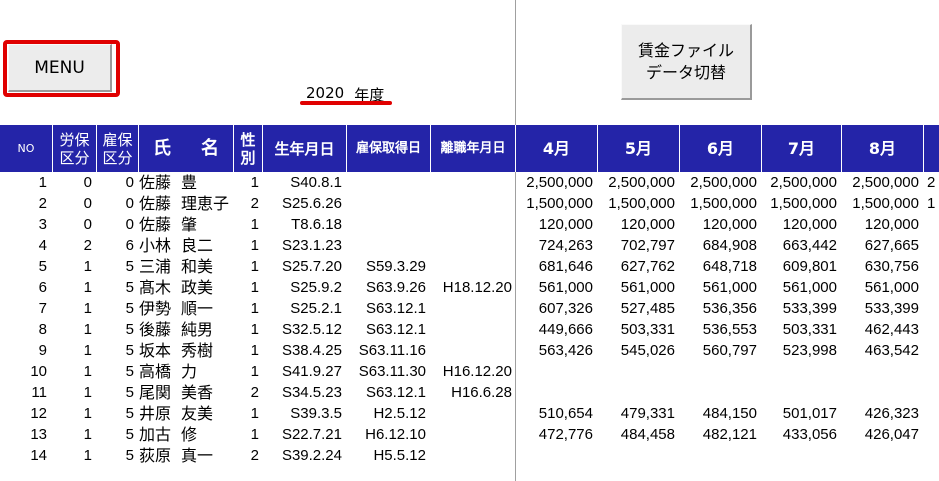 The image size is (939, 481). What do you see at coordinates (185, 203) in the screenshot?
I see `row-employee-name: 佐藤 理恵子` at bounding box center [185, 203].